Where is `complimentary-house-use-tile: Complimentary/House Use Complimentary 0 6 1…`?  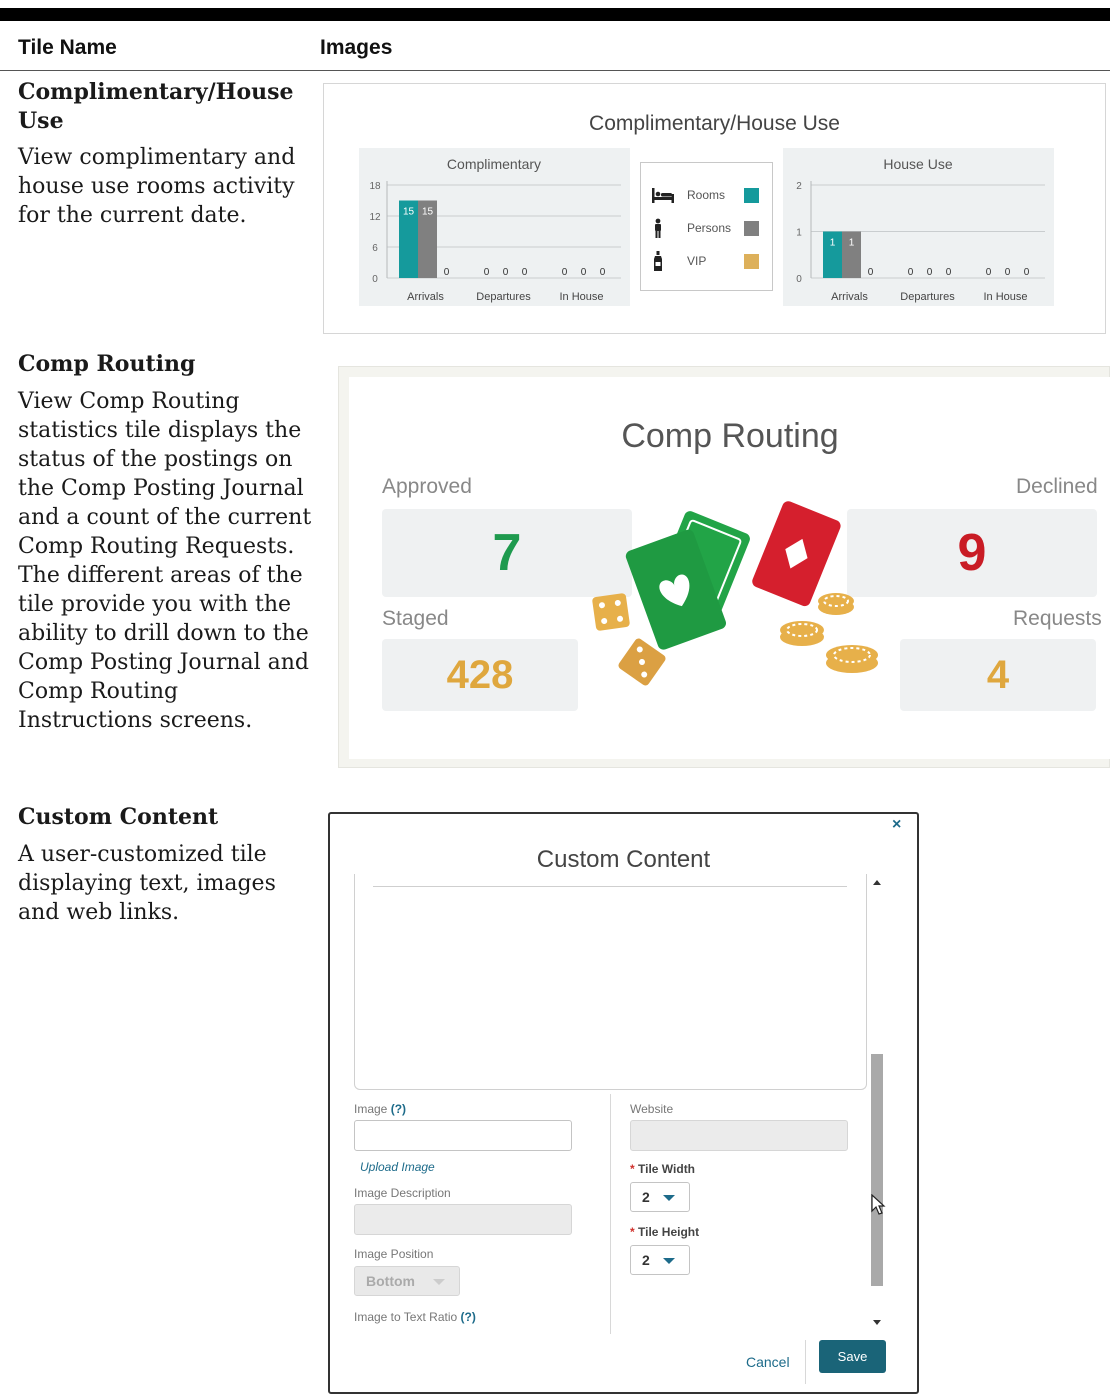
complimentary-house-use-tile: Complimentary/House Use Complimentary 0 6 1… is located at coordinates (714, 208).